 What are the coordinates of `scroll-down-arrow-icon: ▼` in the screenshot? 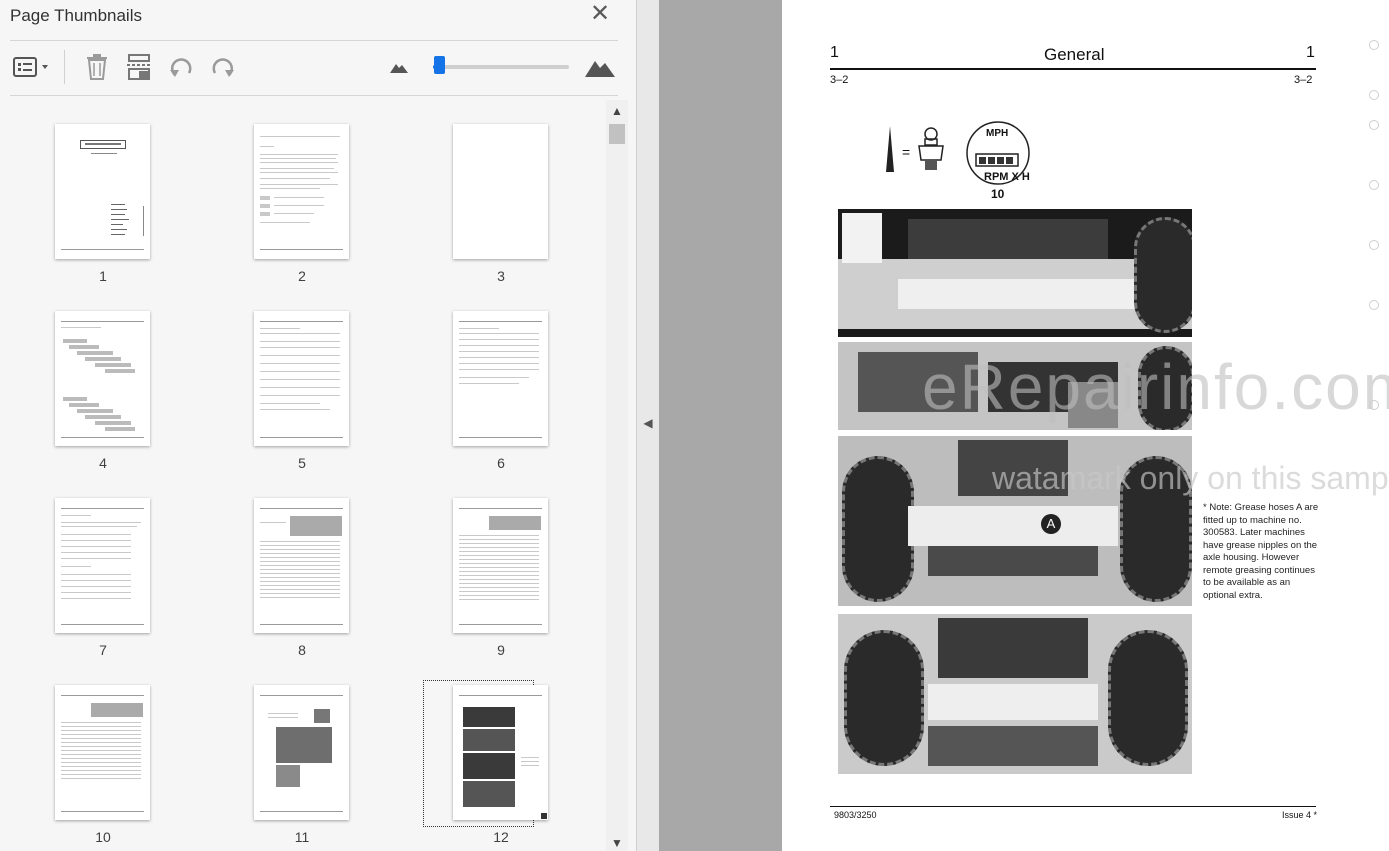 It's located at (617, 843).